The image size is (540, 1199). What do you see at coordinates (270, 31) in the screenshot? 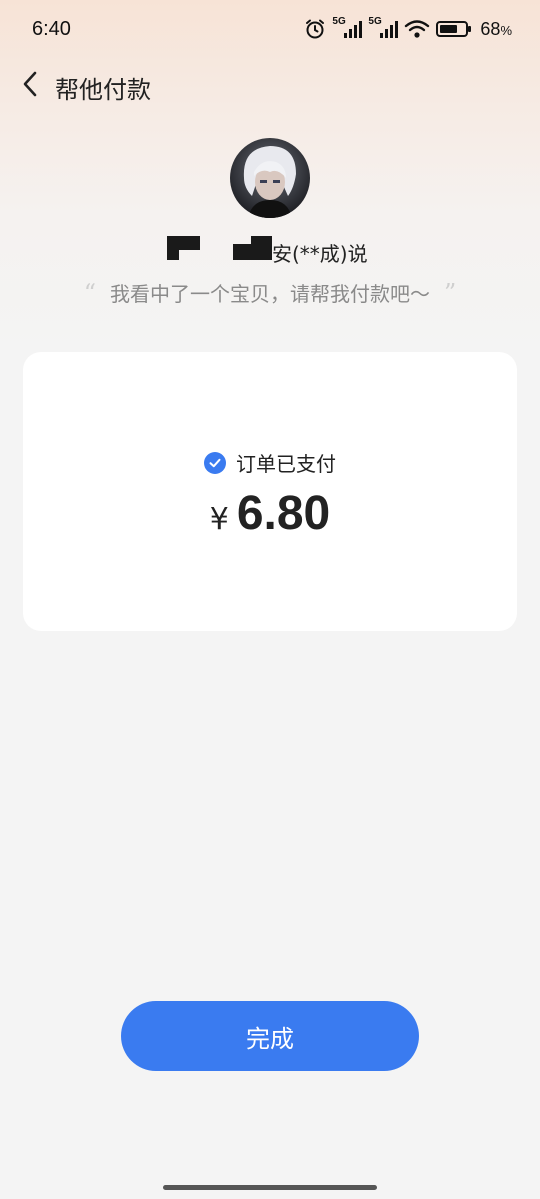
I see `status-bar: 6:40 5G 5G 68%` at bounding box center [270, 31].